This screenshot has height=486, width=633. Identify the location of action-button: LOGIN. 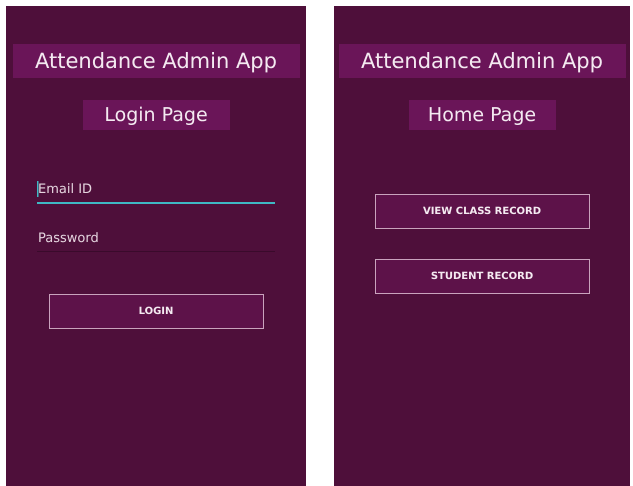
(156, 311).